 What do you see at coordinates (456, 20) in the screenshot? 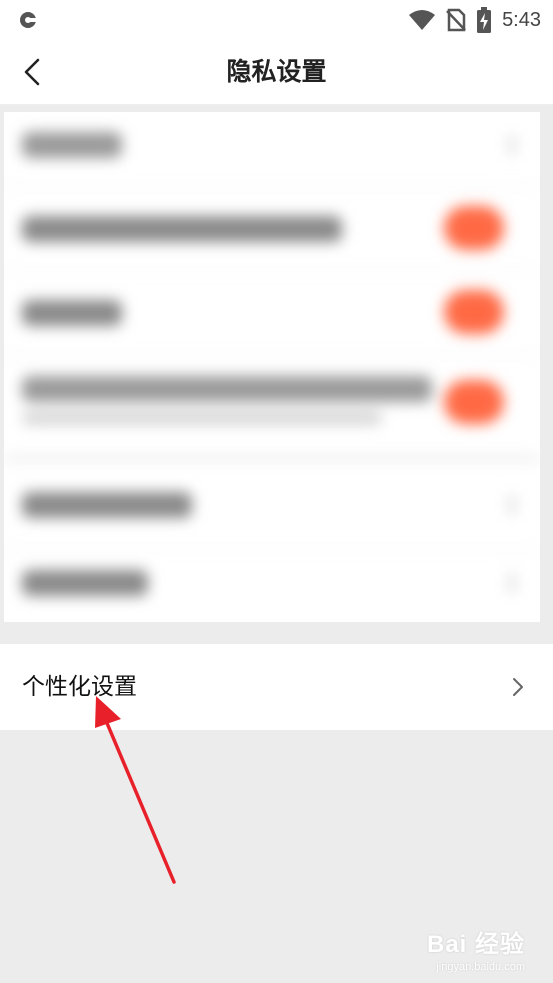
I see `no-sim-icon` at bounding box center [456, 20].